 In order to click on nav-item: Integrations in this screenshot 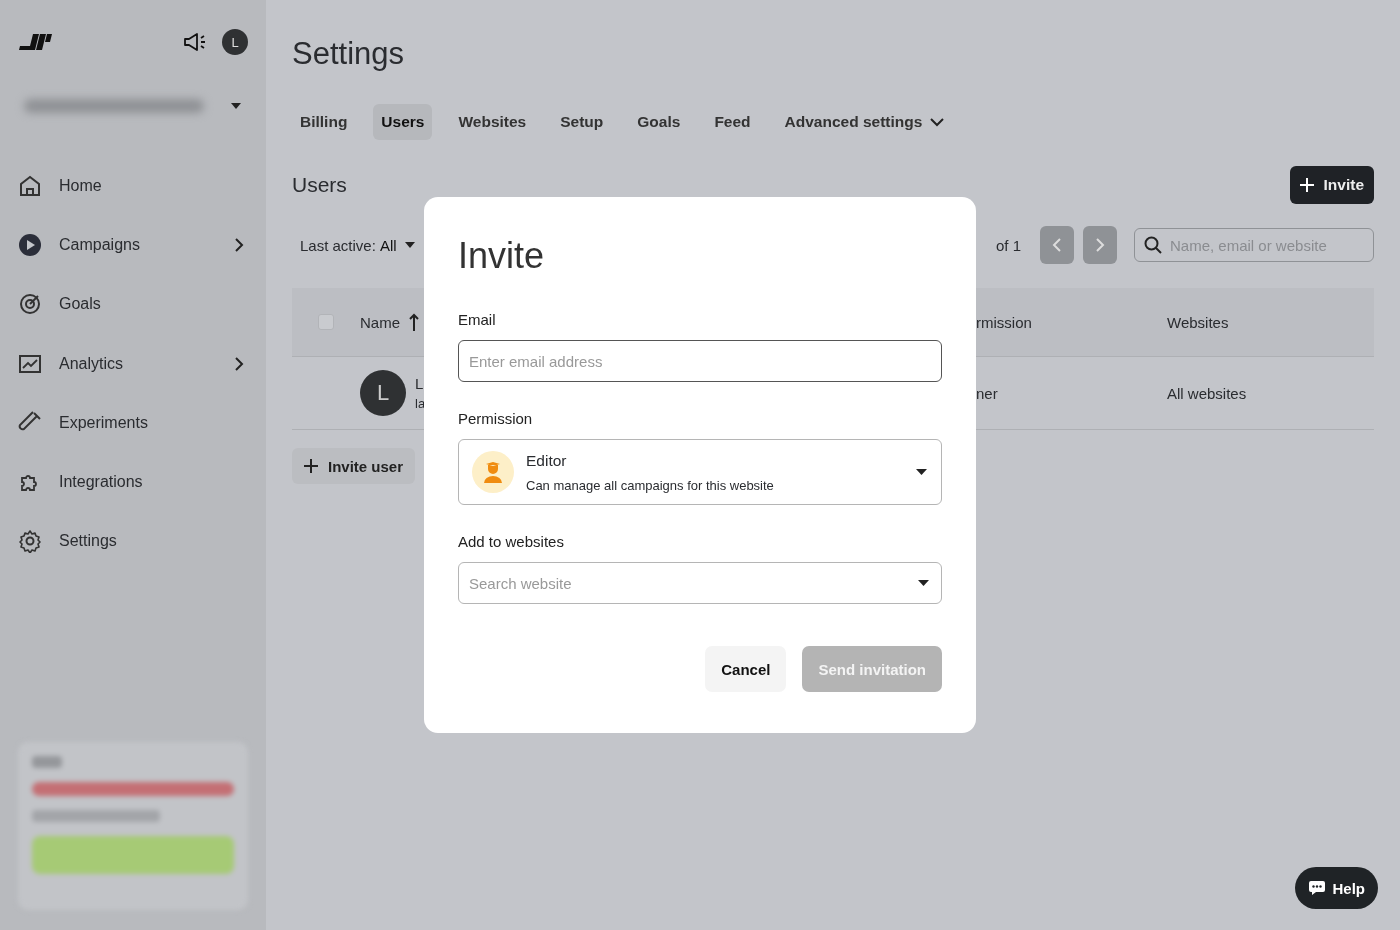, I will do `click(133, 482)`.